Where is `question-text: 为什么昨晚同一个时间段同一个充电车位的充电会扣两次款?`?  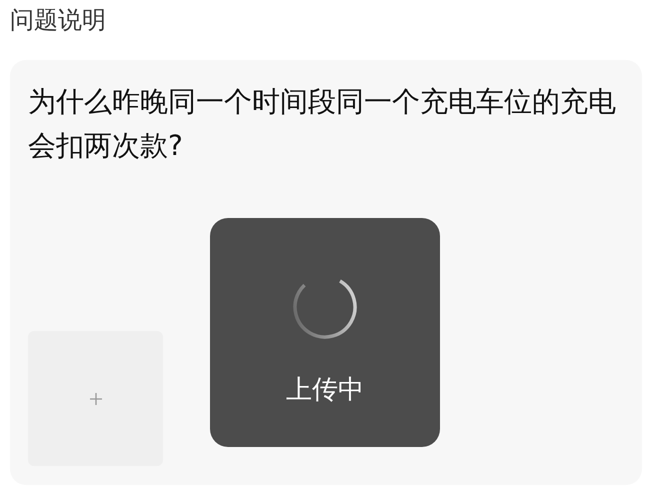 question-text: 为什么昨晚同一个时间段同一个充电车位的充电会扣两次款? is located at coordinates (322, 124).